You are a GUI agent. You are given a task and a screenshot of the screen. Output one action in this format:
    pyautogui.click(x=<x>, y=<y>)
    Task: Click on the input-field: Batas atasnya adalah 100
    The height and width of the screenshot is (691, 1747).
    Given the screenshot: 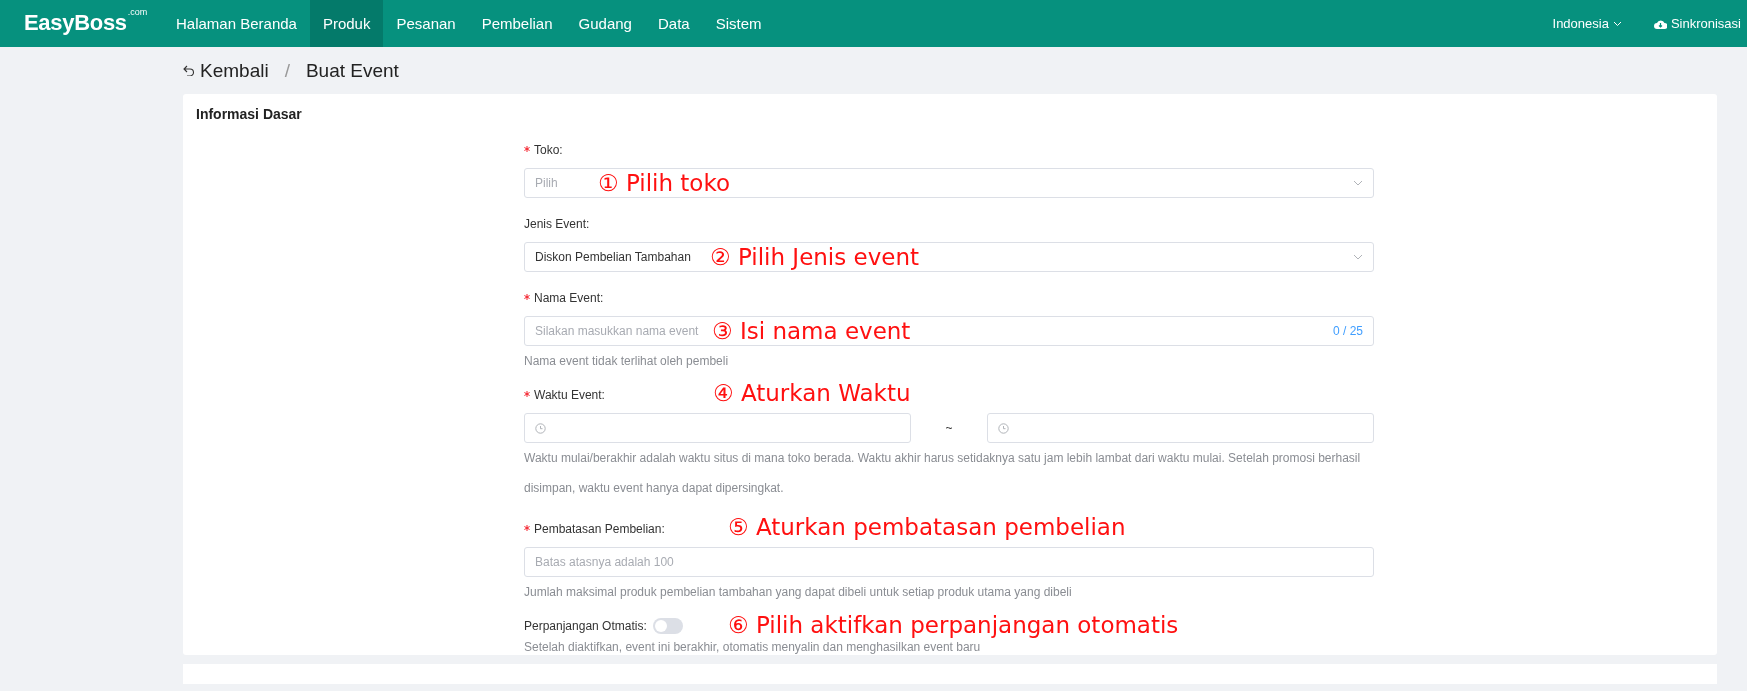 What is the action you would take?
    pyautogui.click(x=949, y=562)
    